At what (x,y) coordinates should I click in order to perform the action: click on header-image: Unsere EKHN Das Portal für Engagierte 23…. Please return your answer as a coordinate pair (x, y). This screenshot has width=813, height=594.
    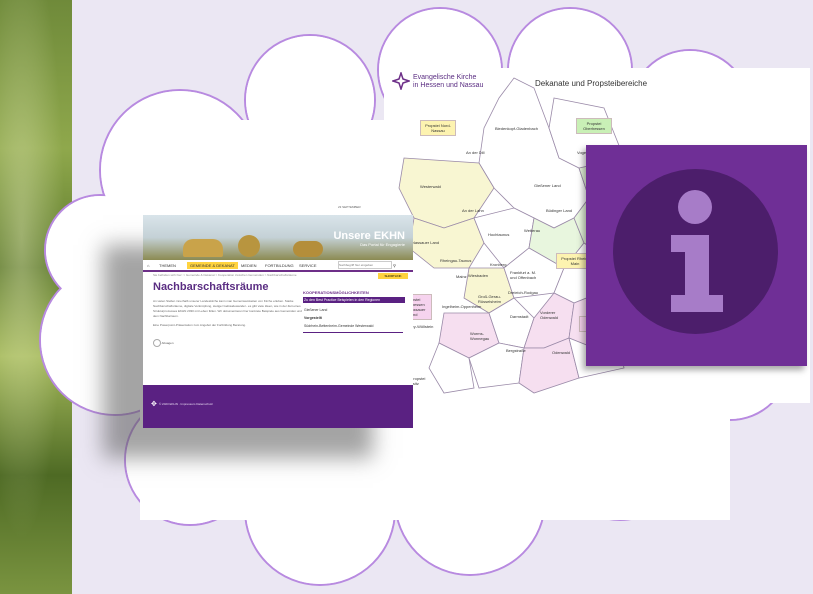
    Looking at the image, I should click on (278, 232).